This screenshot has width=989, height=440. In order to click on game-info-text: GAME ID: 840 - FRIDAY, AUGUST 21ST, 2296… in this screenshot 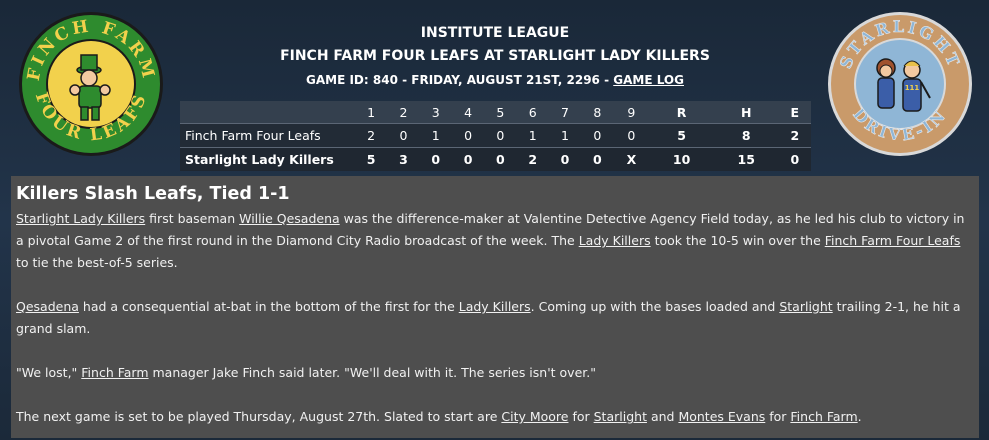, I will do `click(460, 80)`.